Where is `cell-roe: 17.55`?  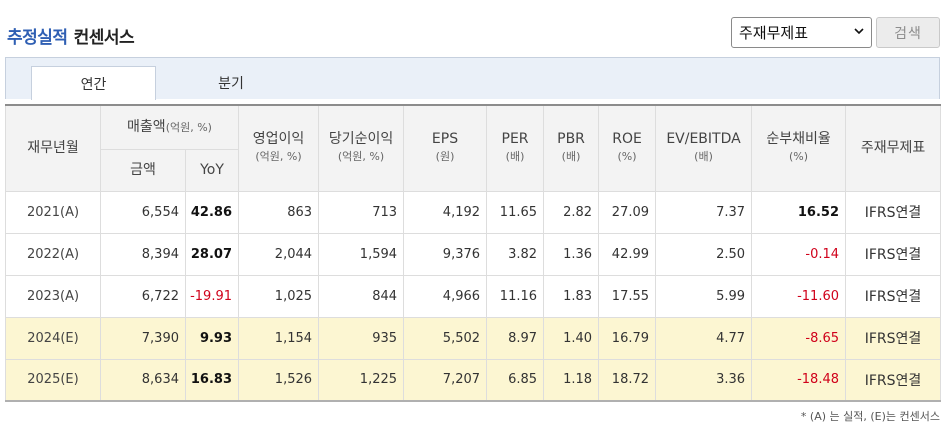
cell-roe: 17.55 is located at coordinates (627, 296).